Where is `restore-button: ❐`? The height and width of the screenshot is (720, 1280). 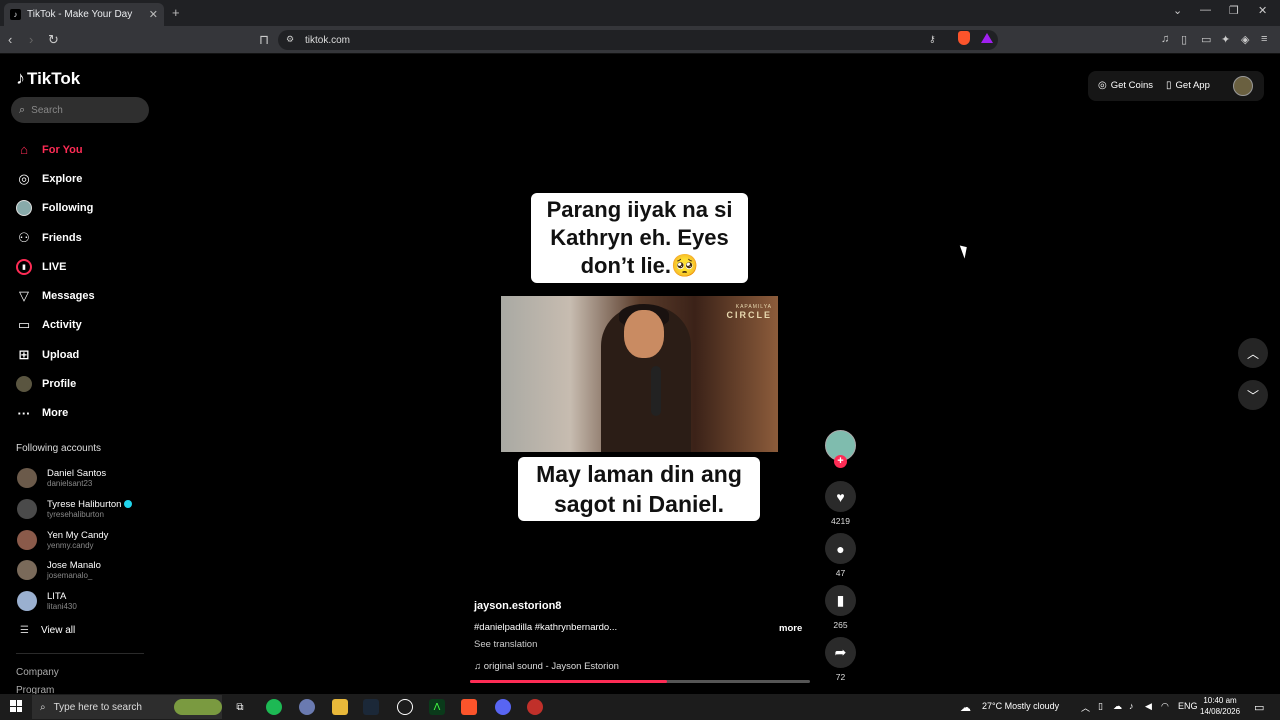 restore-button: ❐ is located at coordinates (1234, 10).